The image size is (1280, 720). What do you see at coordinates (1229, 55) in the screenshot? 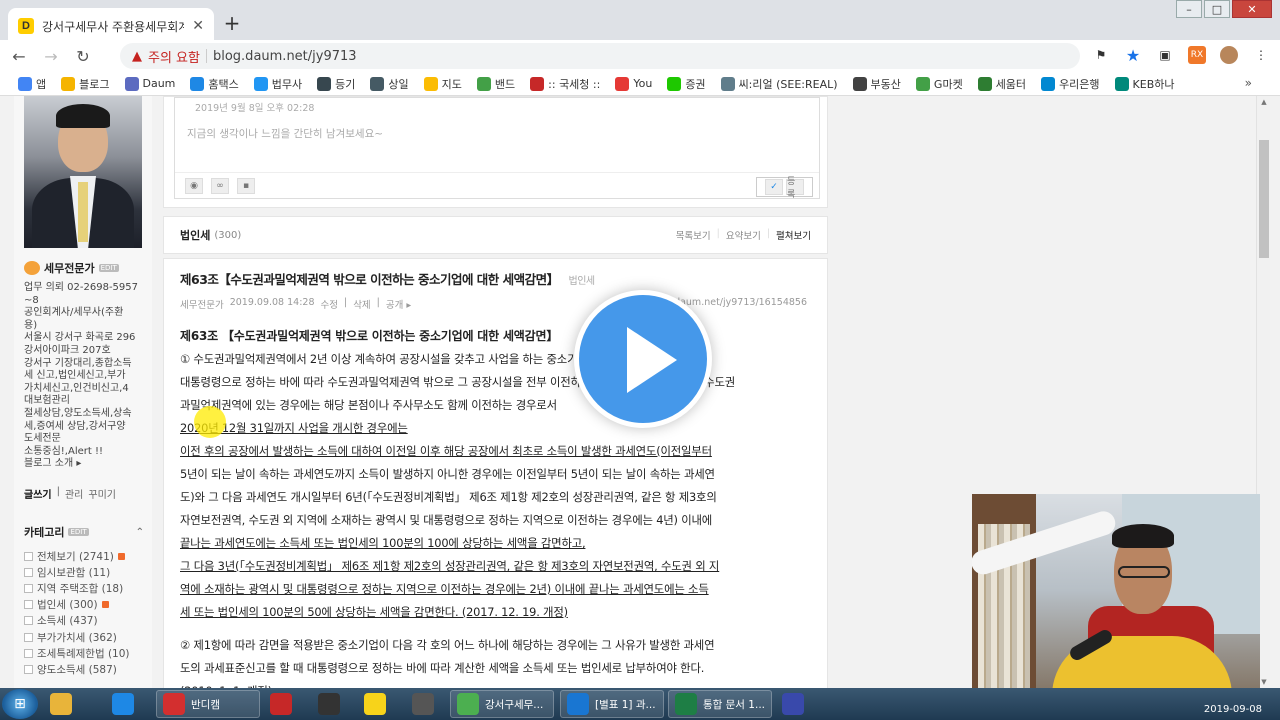
I see `profile-avatar` at bounding box center [1229, 55].